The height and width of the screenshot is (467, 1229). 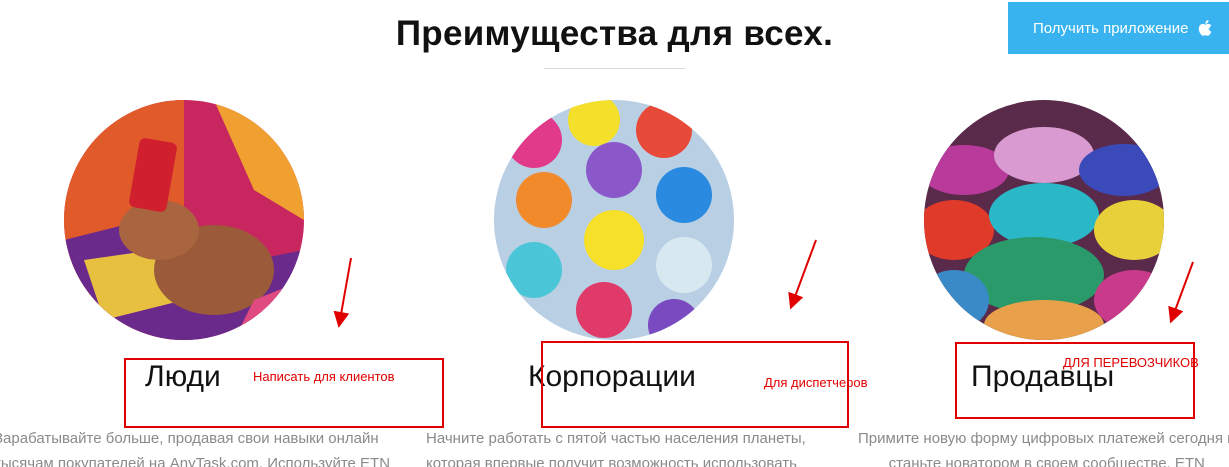 What do you see at coordinates (184, 220) in the screenshot?
I see `people-image` at bounding box center [184, 220].